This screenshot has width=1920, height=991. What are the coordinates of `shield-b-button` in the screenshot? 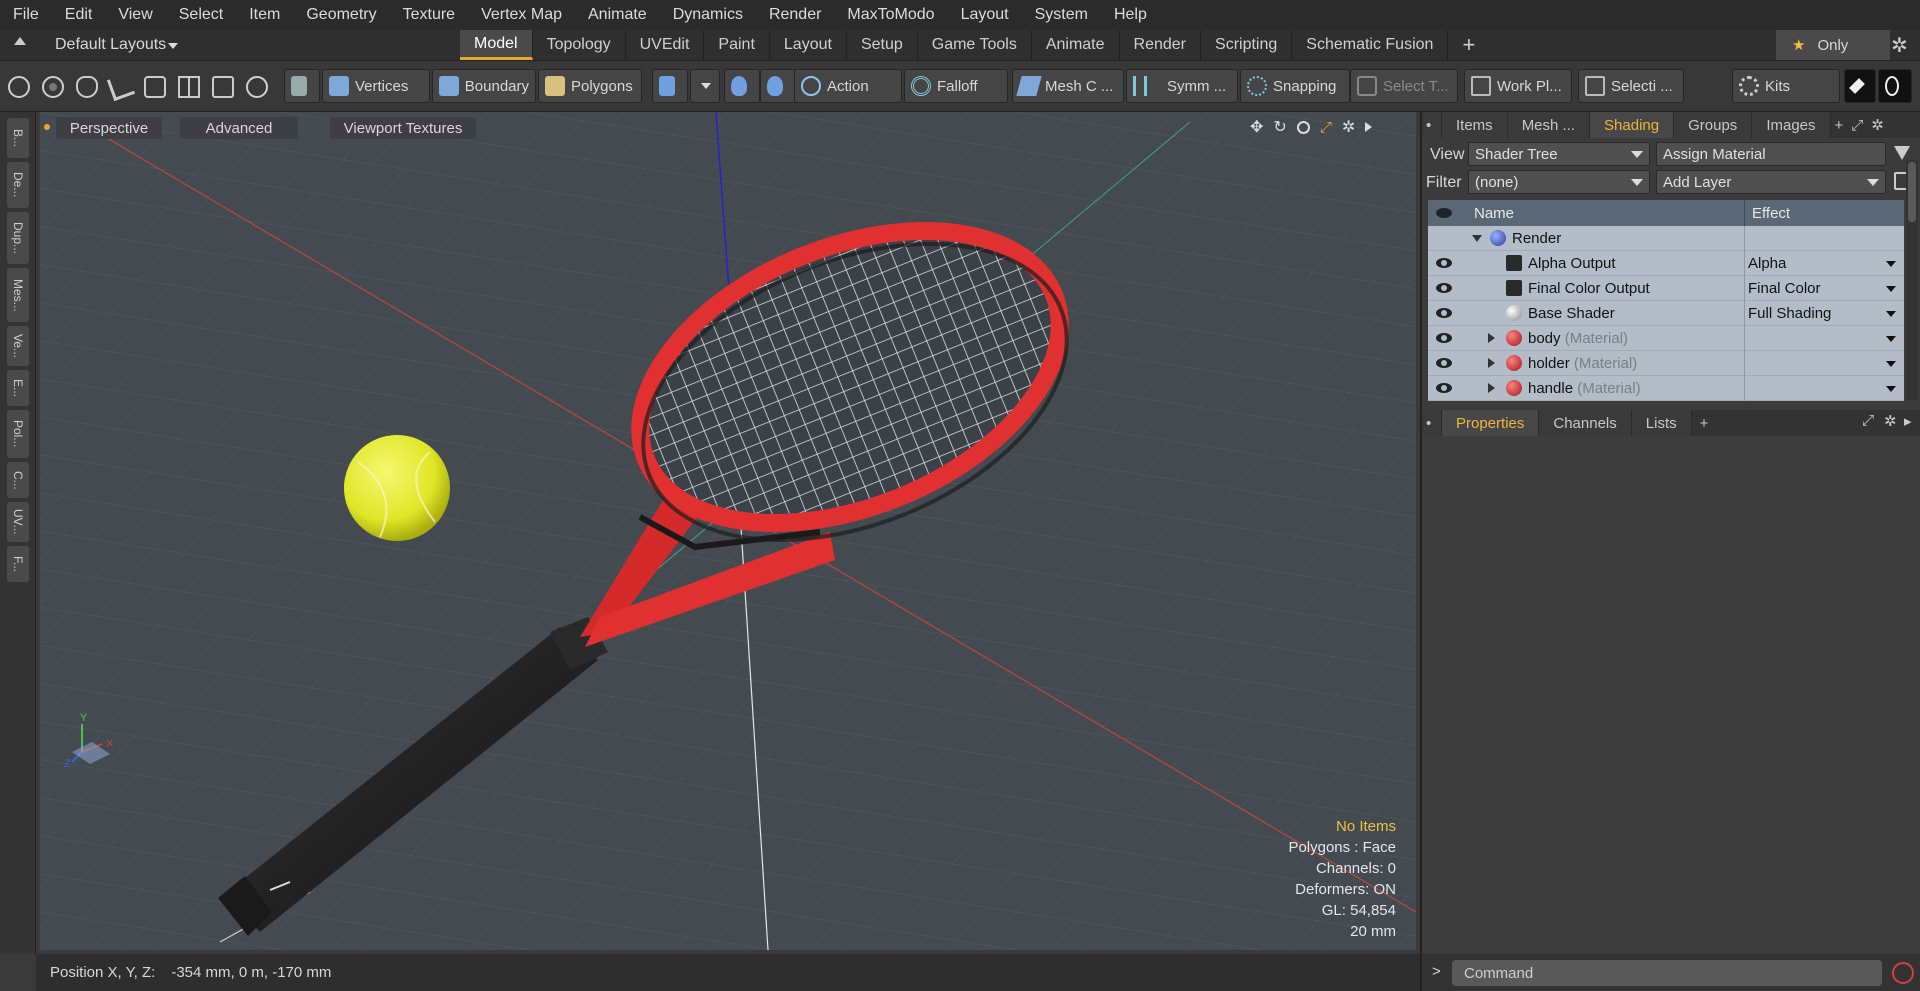 It's located at (778, 86).